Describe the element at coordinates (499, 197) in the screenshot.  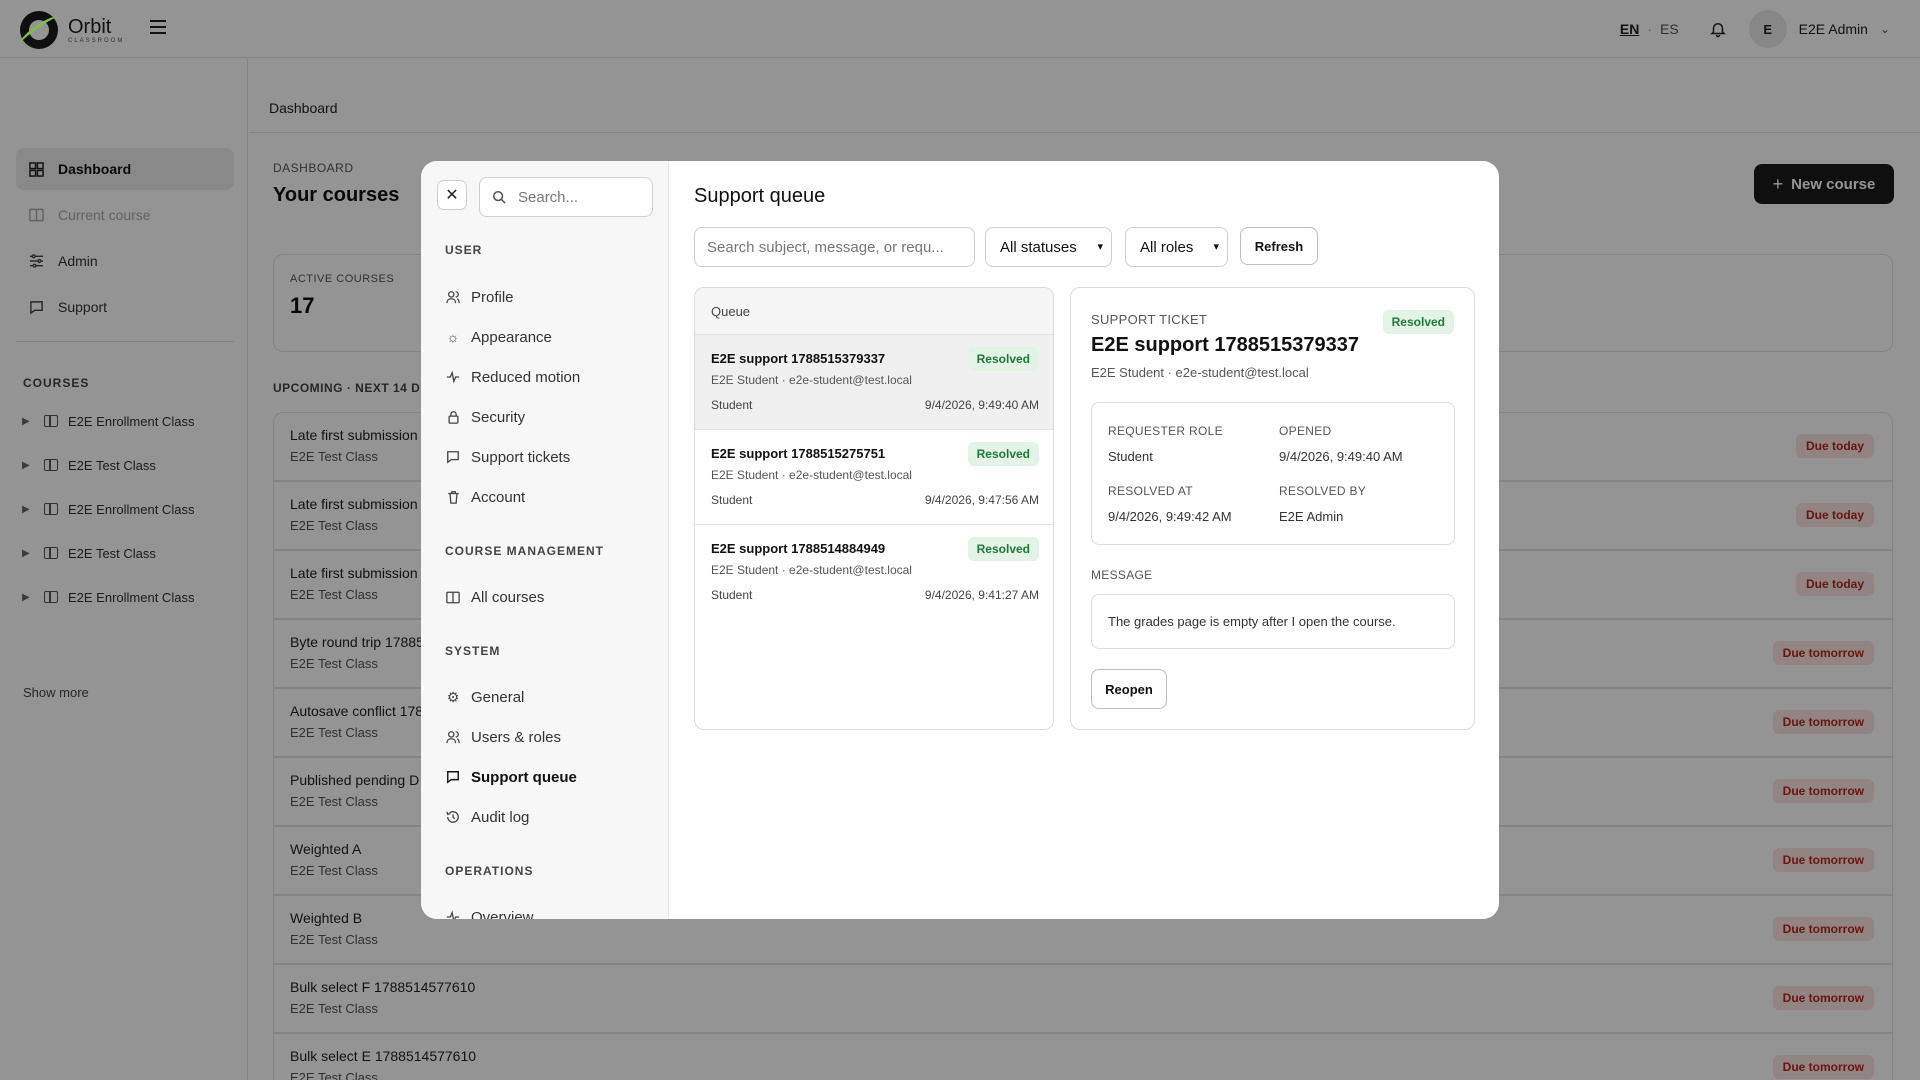
I see `search-icon` at that location.